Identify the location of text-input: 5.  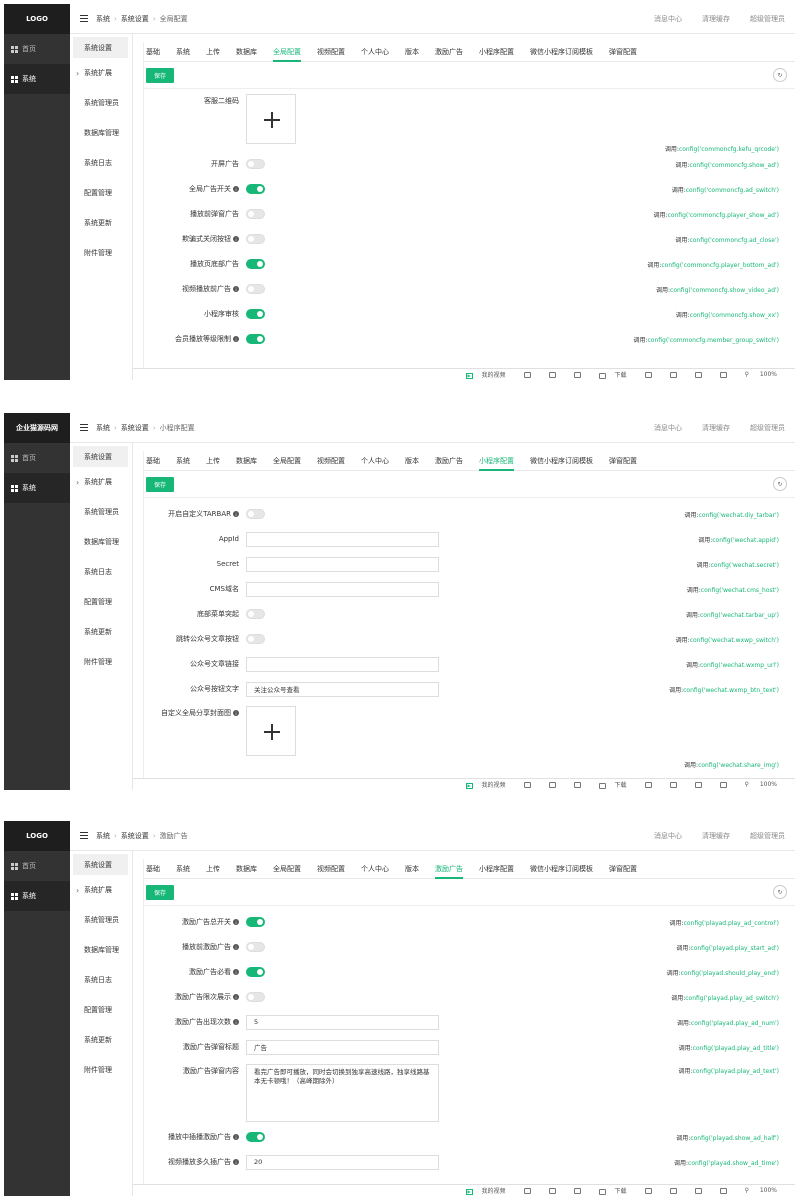
(342, 1022).